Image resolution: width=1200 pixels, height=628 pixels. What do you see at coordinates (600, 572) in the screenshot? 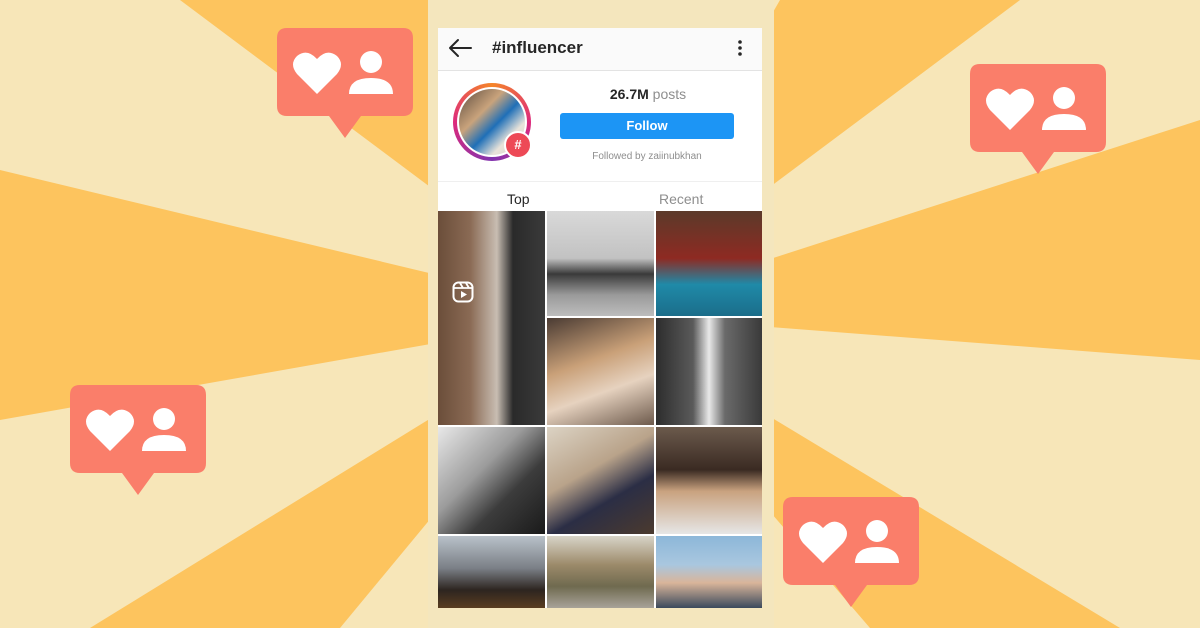
I see `photo-woman-street` at bounding box center [600, 572].